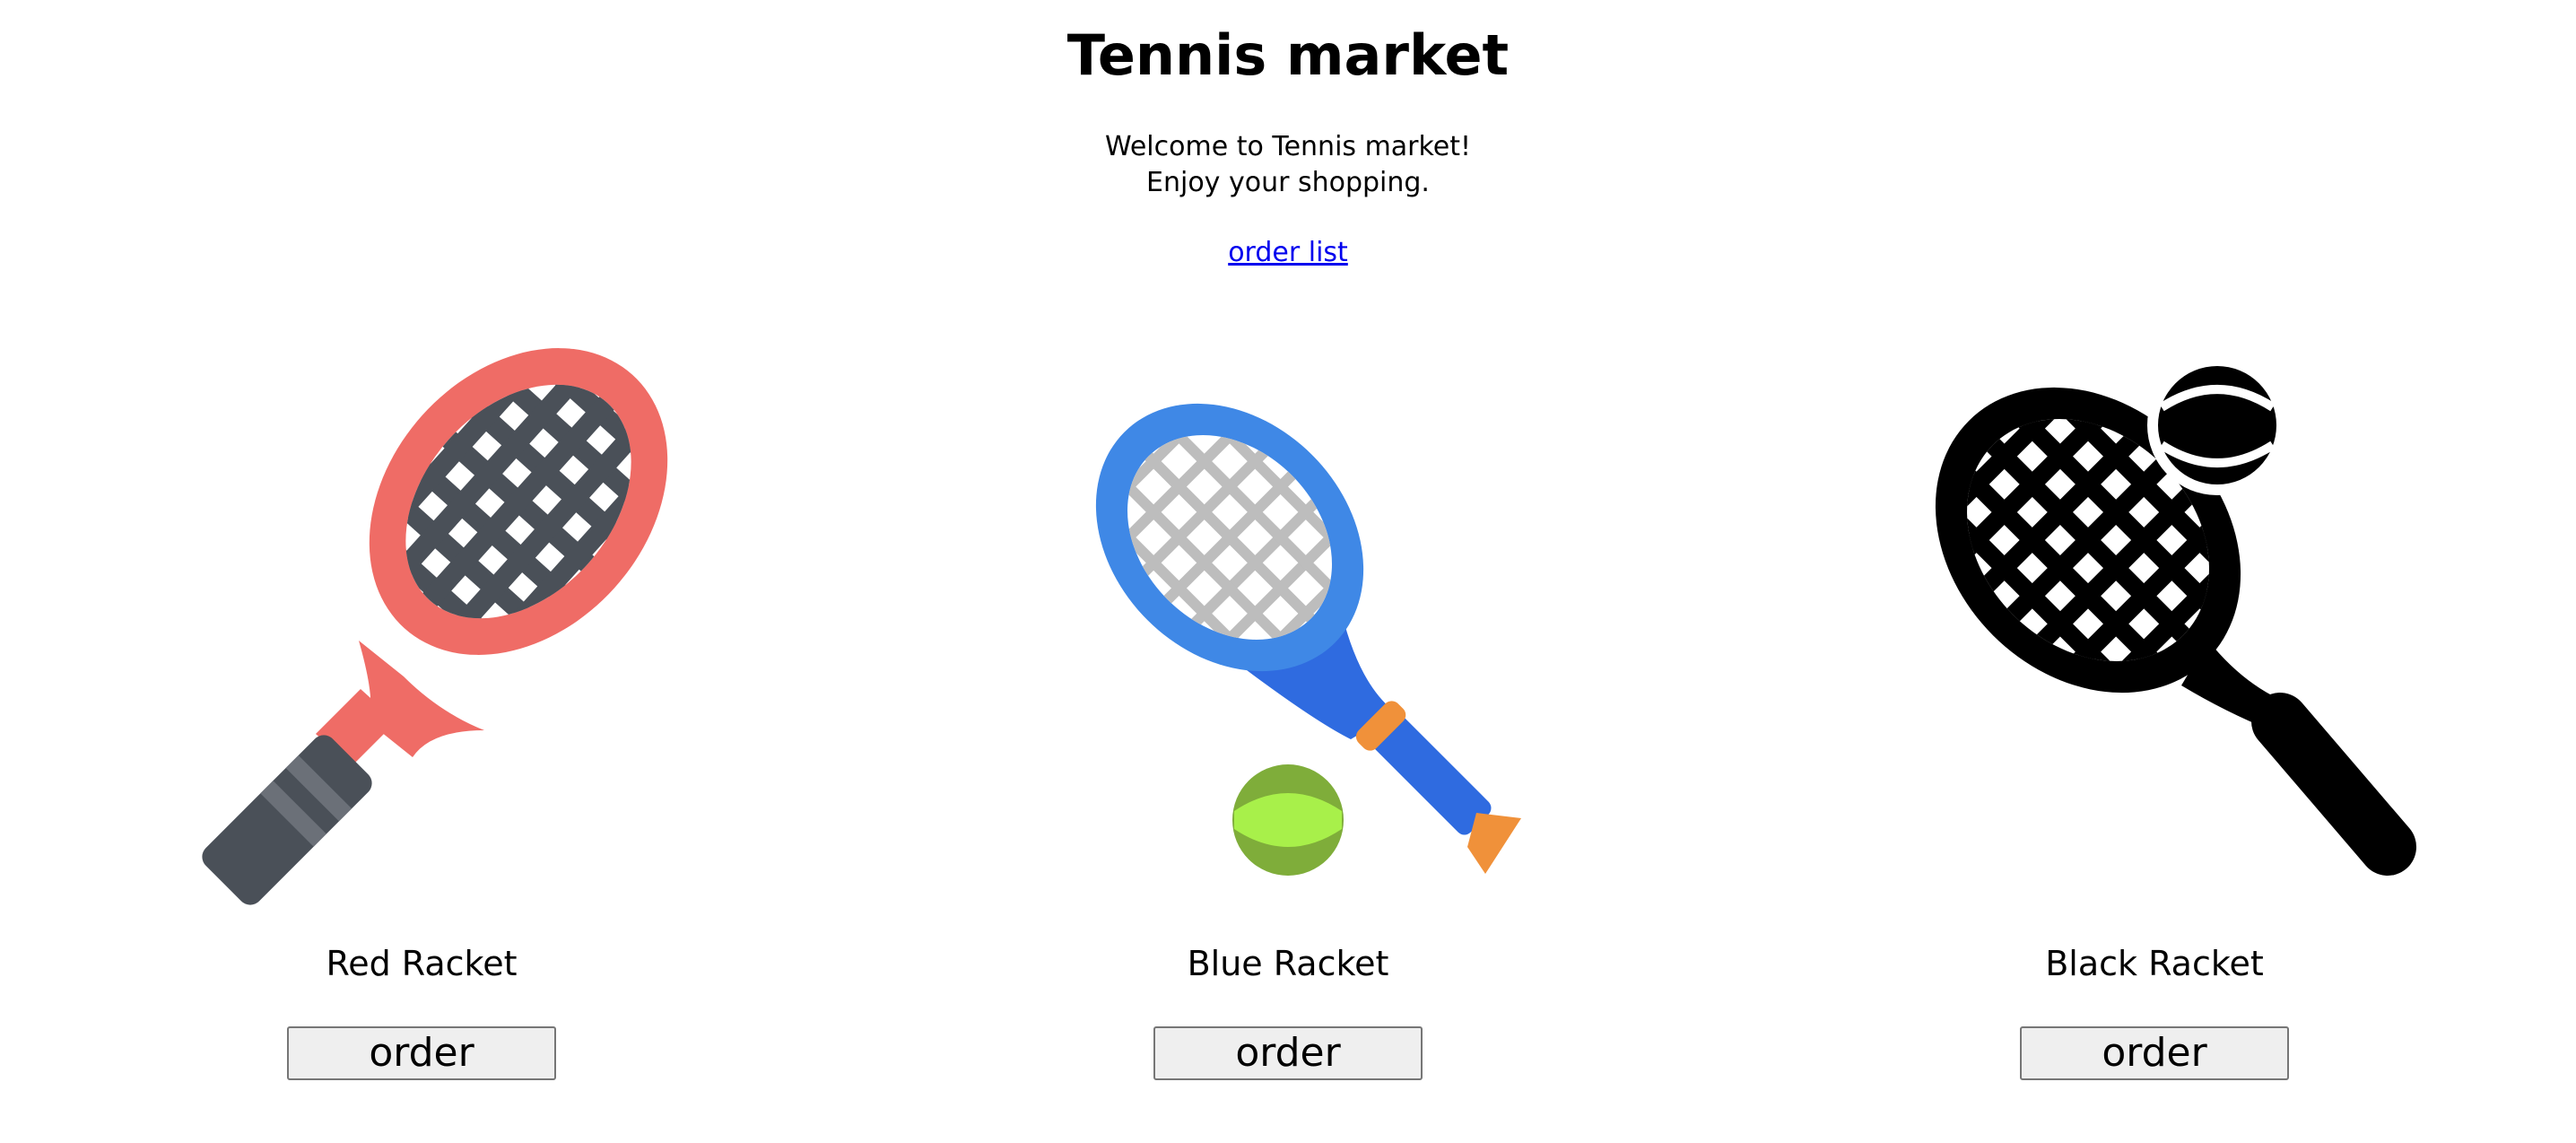  What do you see at coordinates (1288, 55) in the screenshot?
I see `page-title: Tennis market` at bounding box center [1288, 55].